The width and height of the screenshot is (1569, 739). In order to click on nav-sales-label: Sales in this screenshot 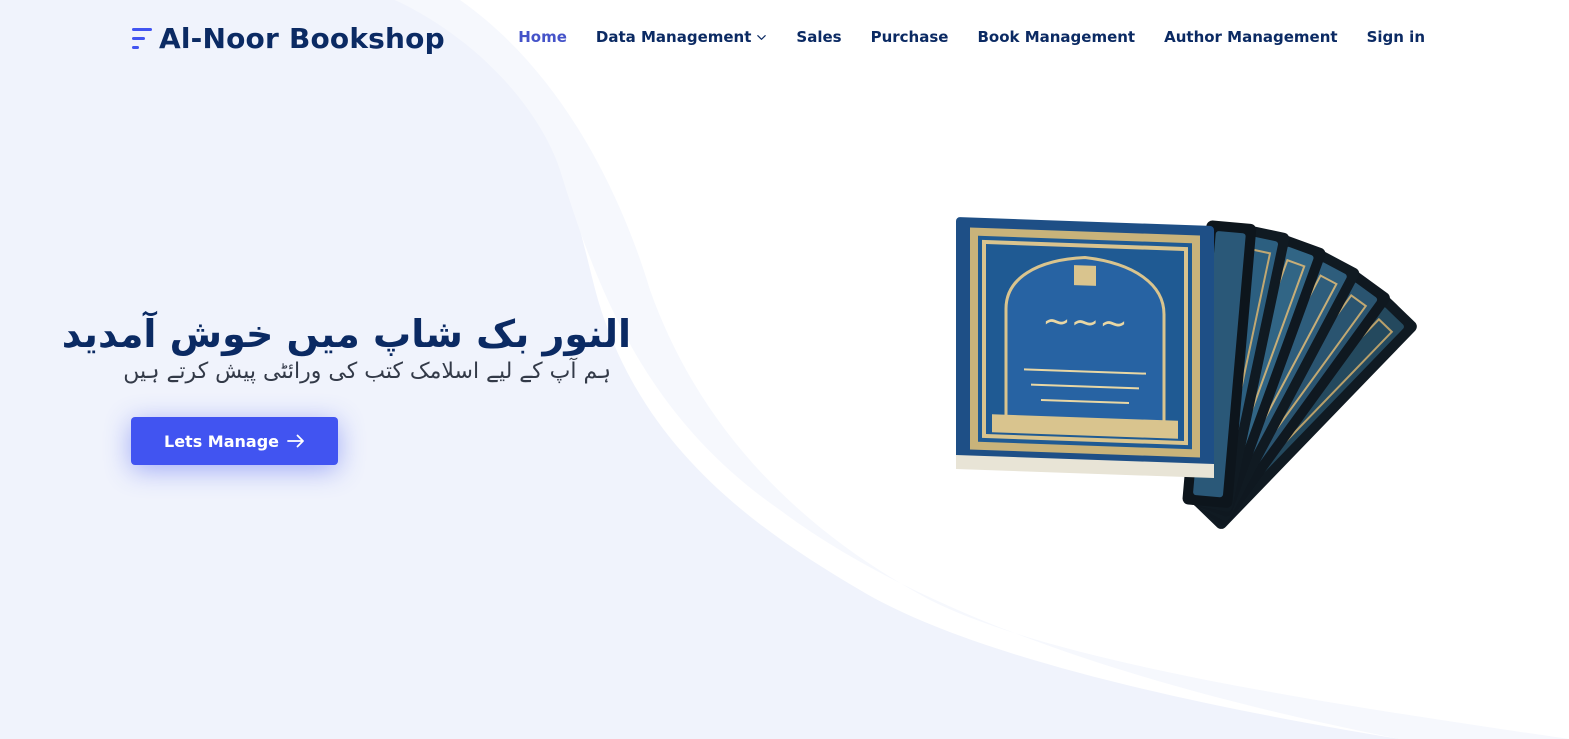, I will do `click(819, 37)`.